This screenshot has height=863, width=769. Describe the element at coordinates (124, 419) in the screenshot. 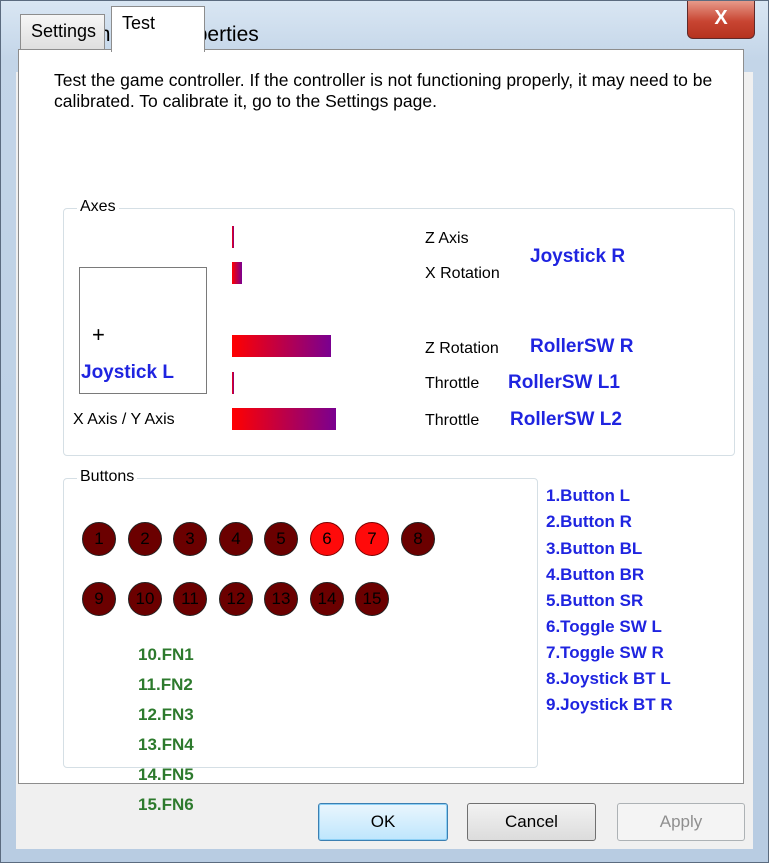

I see `xy-axis-caption: X Axis / Y Axis` at that location.